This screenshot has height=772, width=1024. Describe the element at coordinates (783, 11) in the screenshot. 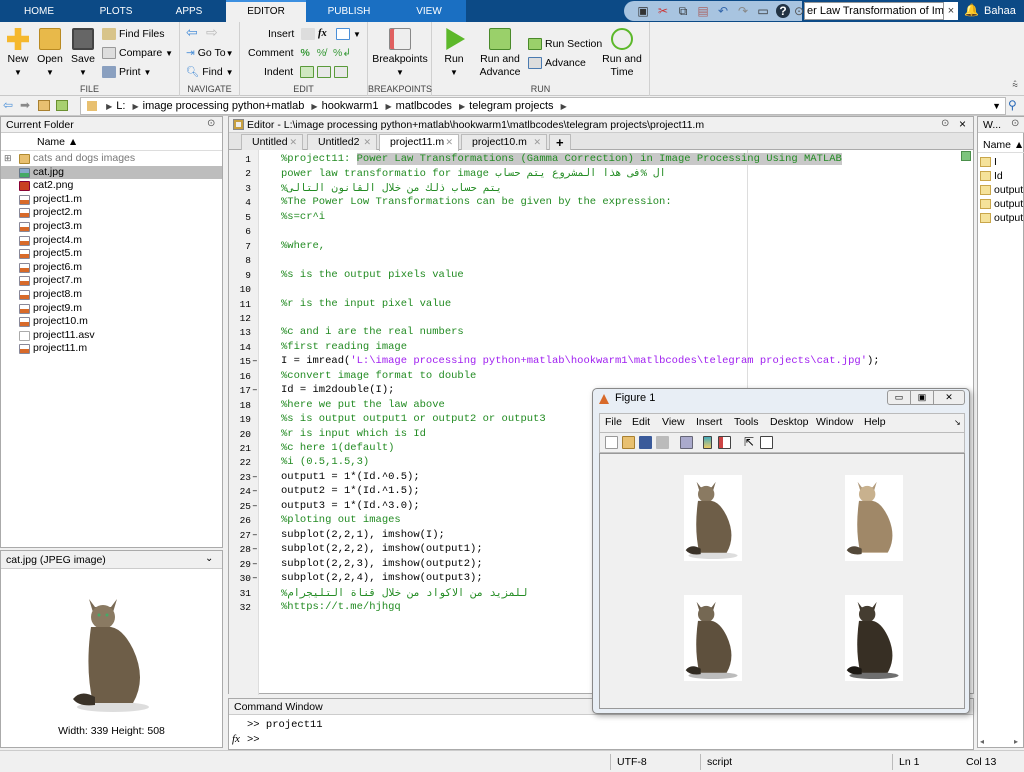

I see `help-icon: ?` at that location.